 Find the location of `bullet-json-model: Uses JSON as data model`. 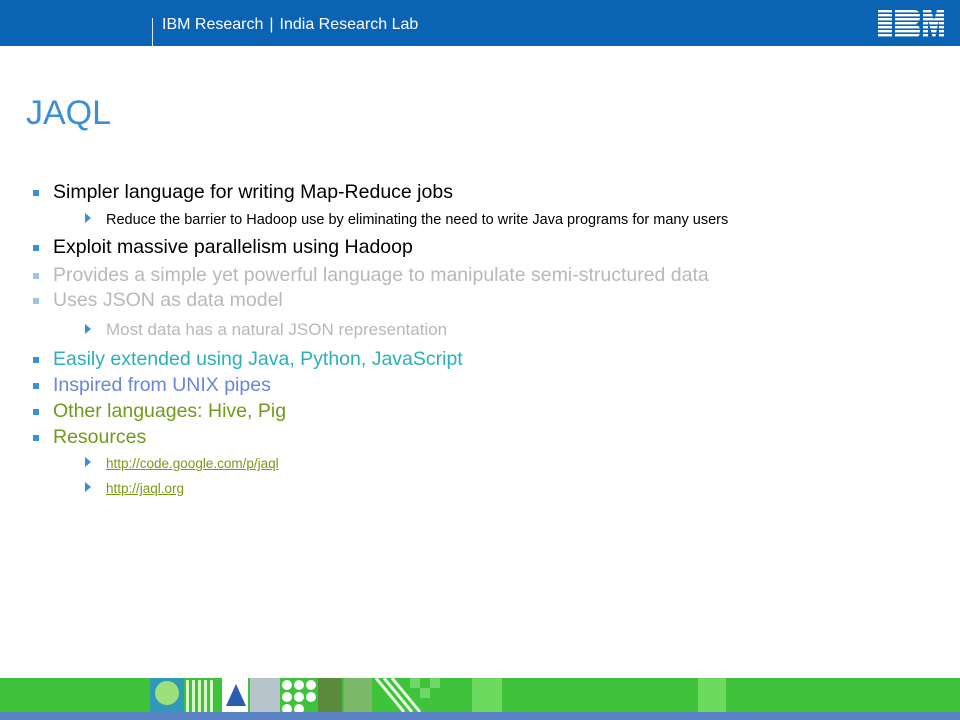

bullet-json-model: Uses JSON as data model is located at coordinates (157, 300).